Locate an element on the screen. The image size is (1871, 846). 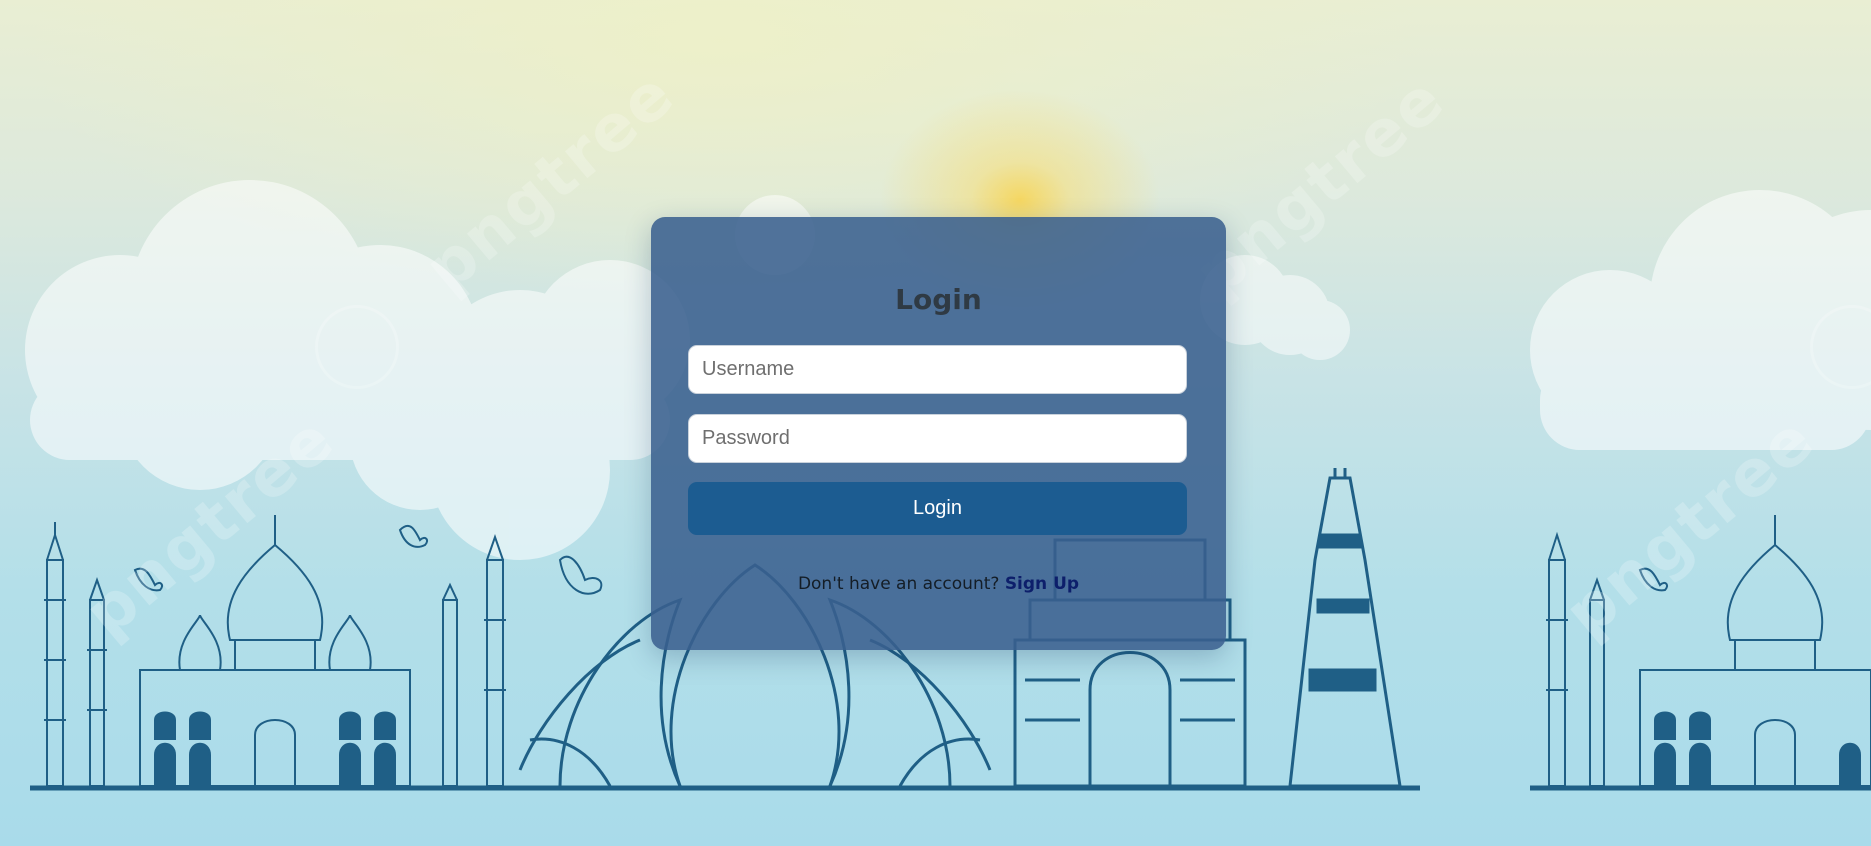
password-input is located at coordinates (937, 438).